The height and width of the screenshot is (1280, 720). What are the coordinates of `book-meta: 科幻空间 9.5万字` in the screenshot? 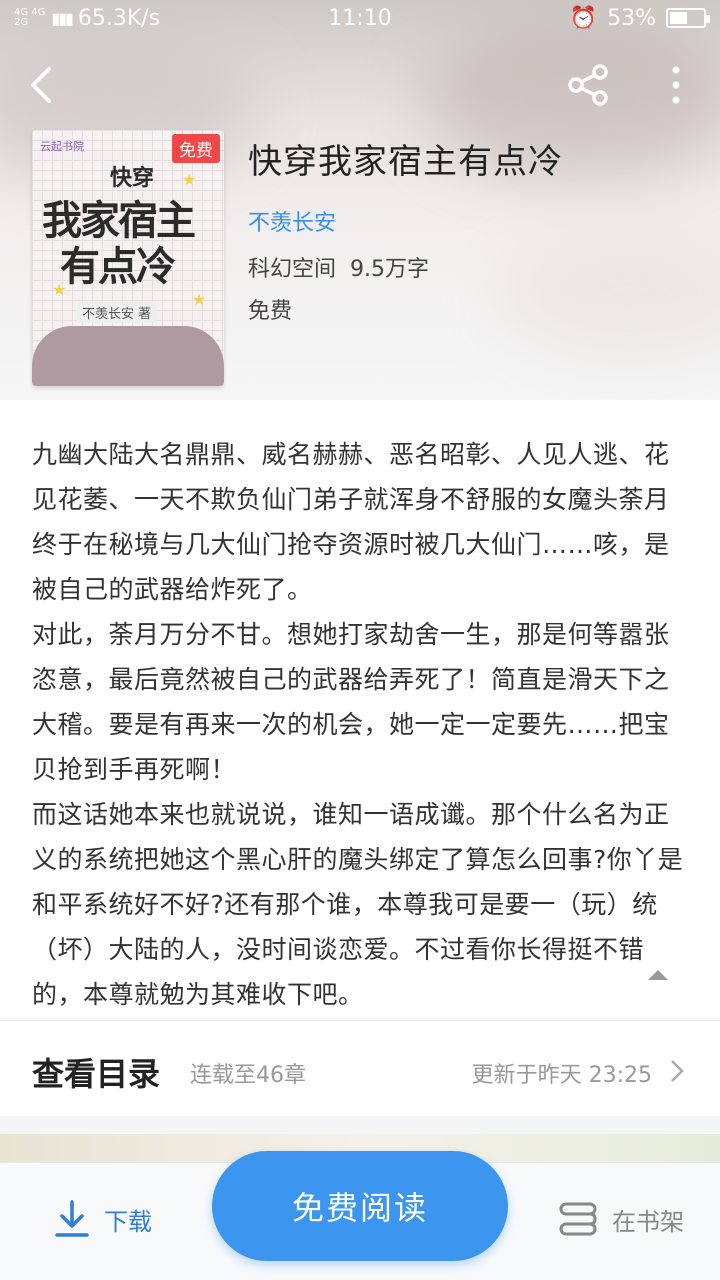 It's located at (405, 267).